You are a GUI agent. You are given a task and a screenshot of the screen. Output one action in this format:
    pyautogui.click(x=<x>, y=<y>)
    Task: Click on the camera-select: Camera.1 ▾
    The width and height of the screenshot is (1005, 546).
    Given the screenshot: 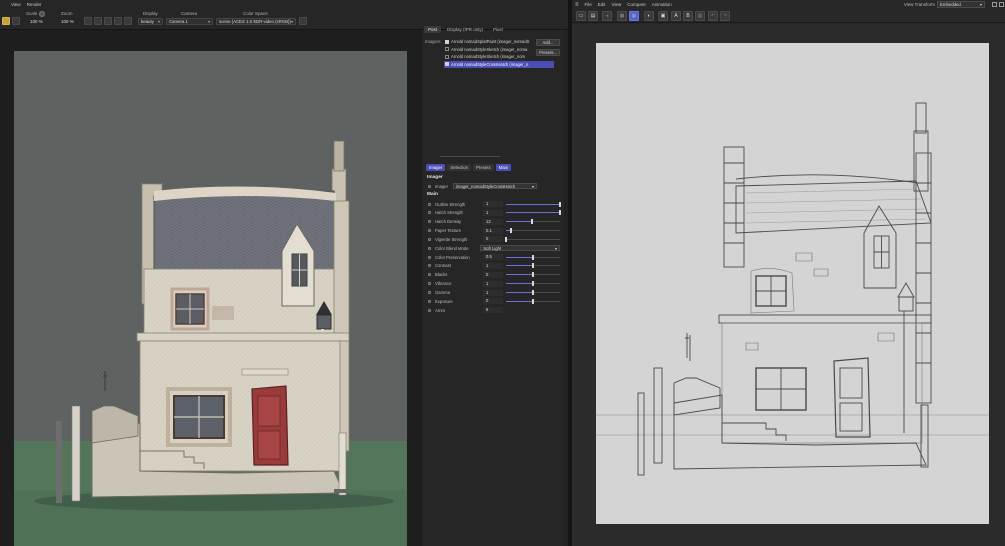 What is the action you would take?
    pyautogui.click(x=189, y=21)
    